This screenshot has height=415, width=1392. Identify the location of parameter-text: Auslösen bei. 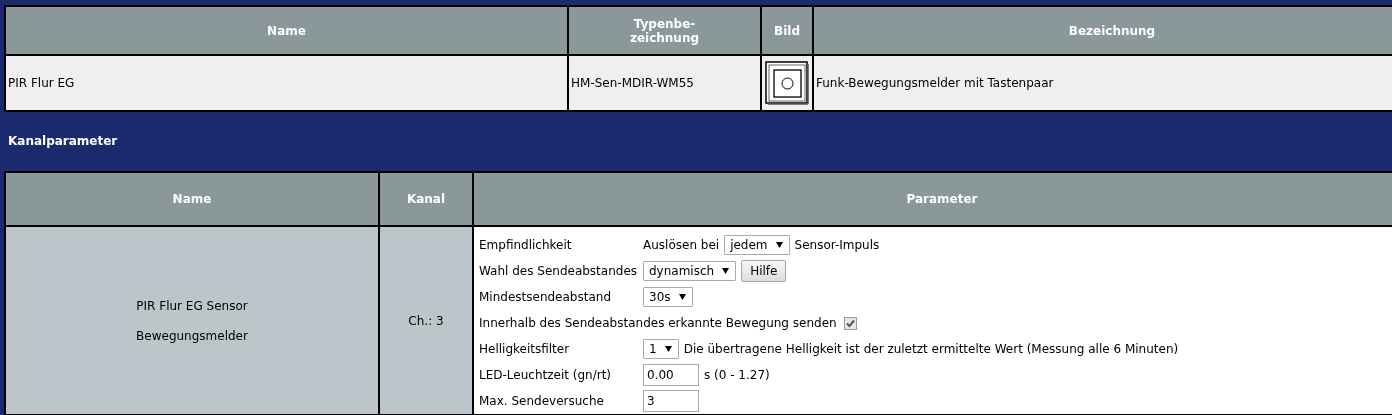
(681, 245).